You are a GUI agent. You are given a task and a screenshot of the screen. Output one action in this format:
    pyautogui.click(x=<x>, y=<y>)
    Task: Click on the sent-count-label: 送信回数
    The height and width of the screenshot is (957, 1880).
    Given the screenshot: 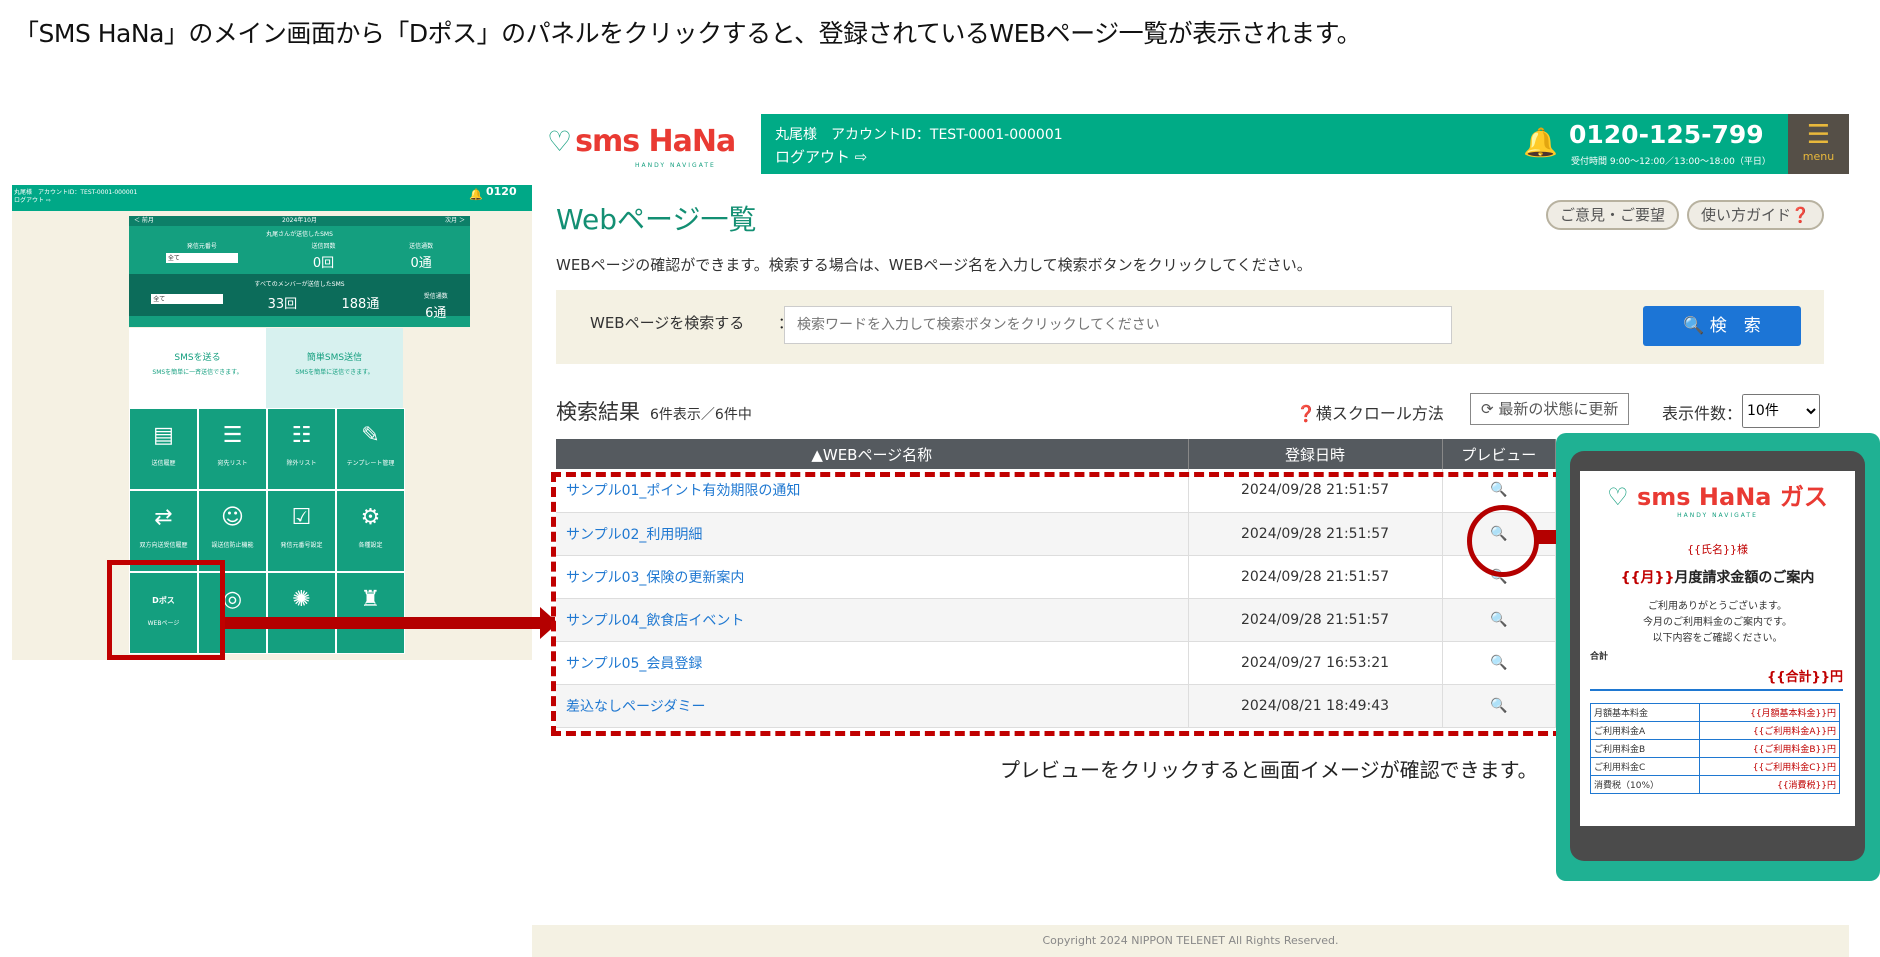 What is the action you would take?
    pyautogui.click(x=323, y=246)
    